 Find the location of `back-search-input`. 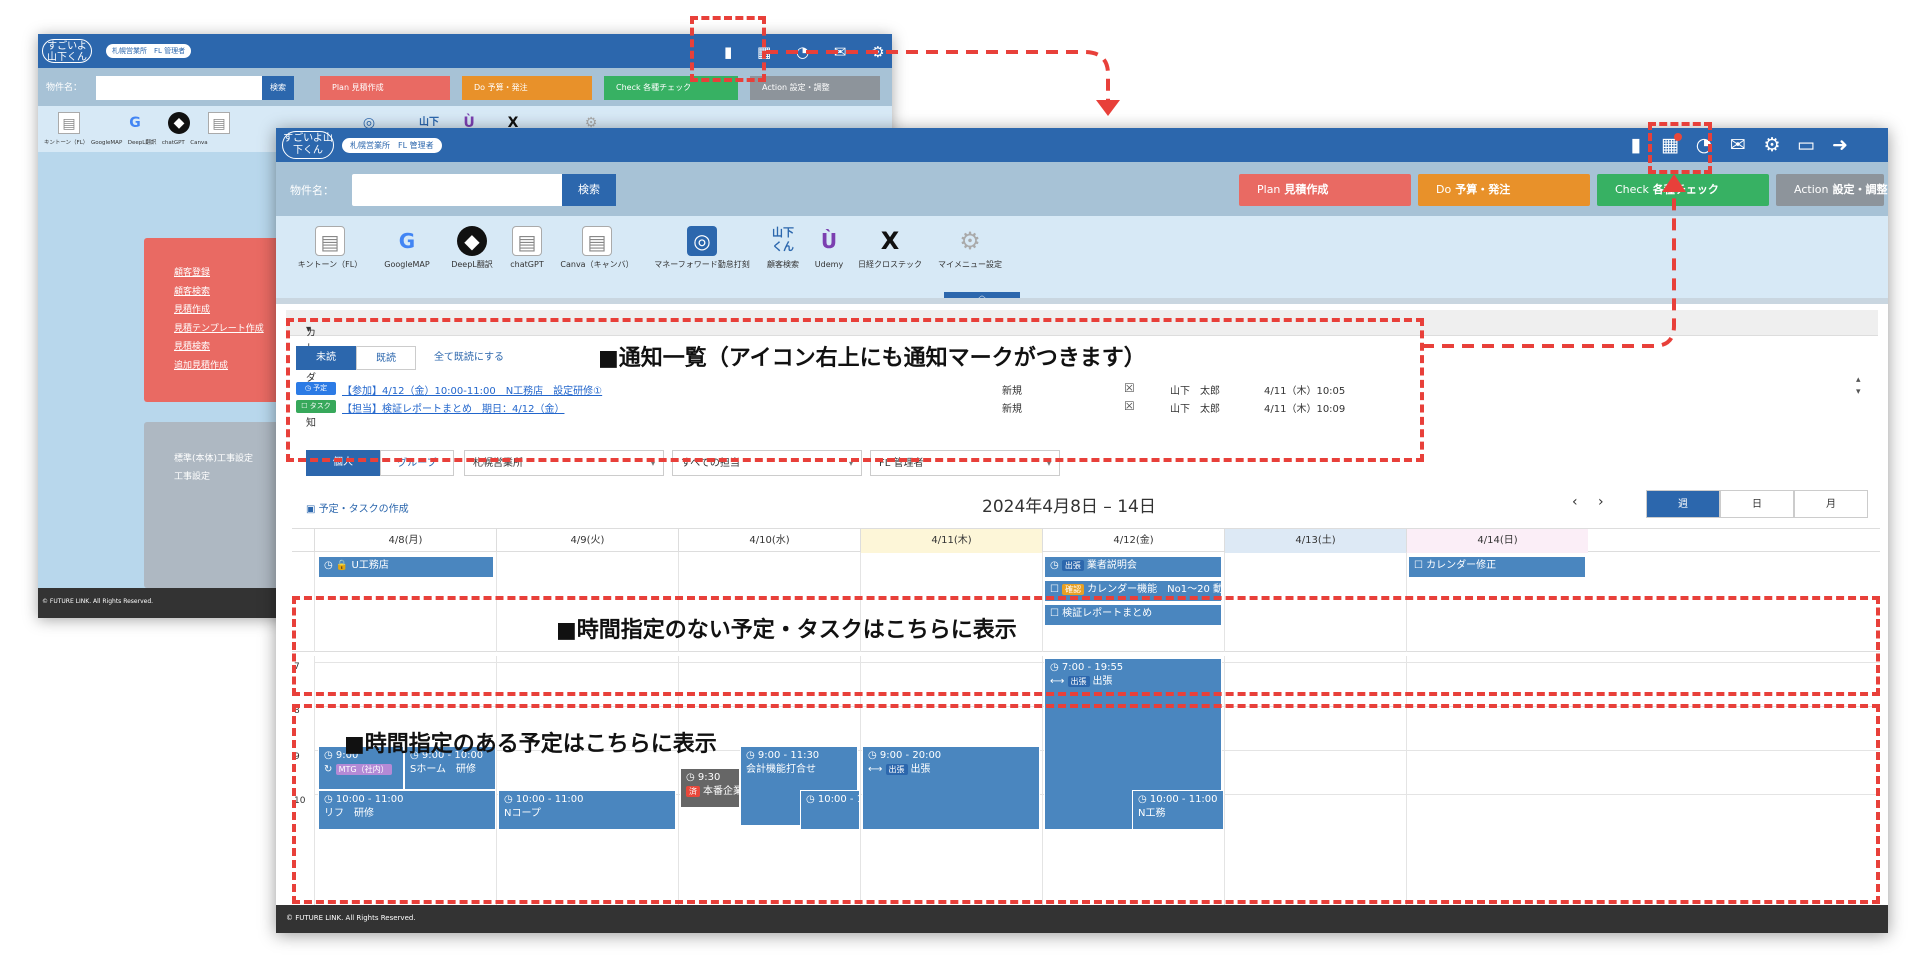

back-search-input is located at coordinates (179, 88).